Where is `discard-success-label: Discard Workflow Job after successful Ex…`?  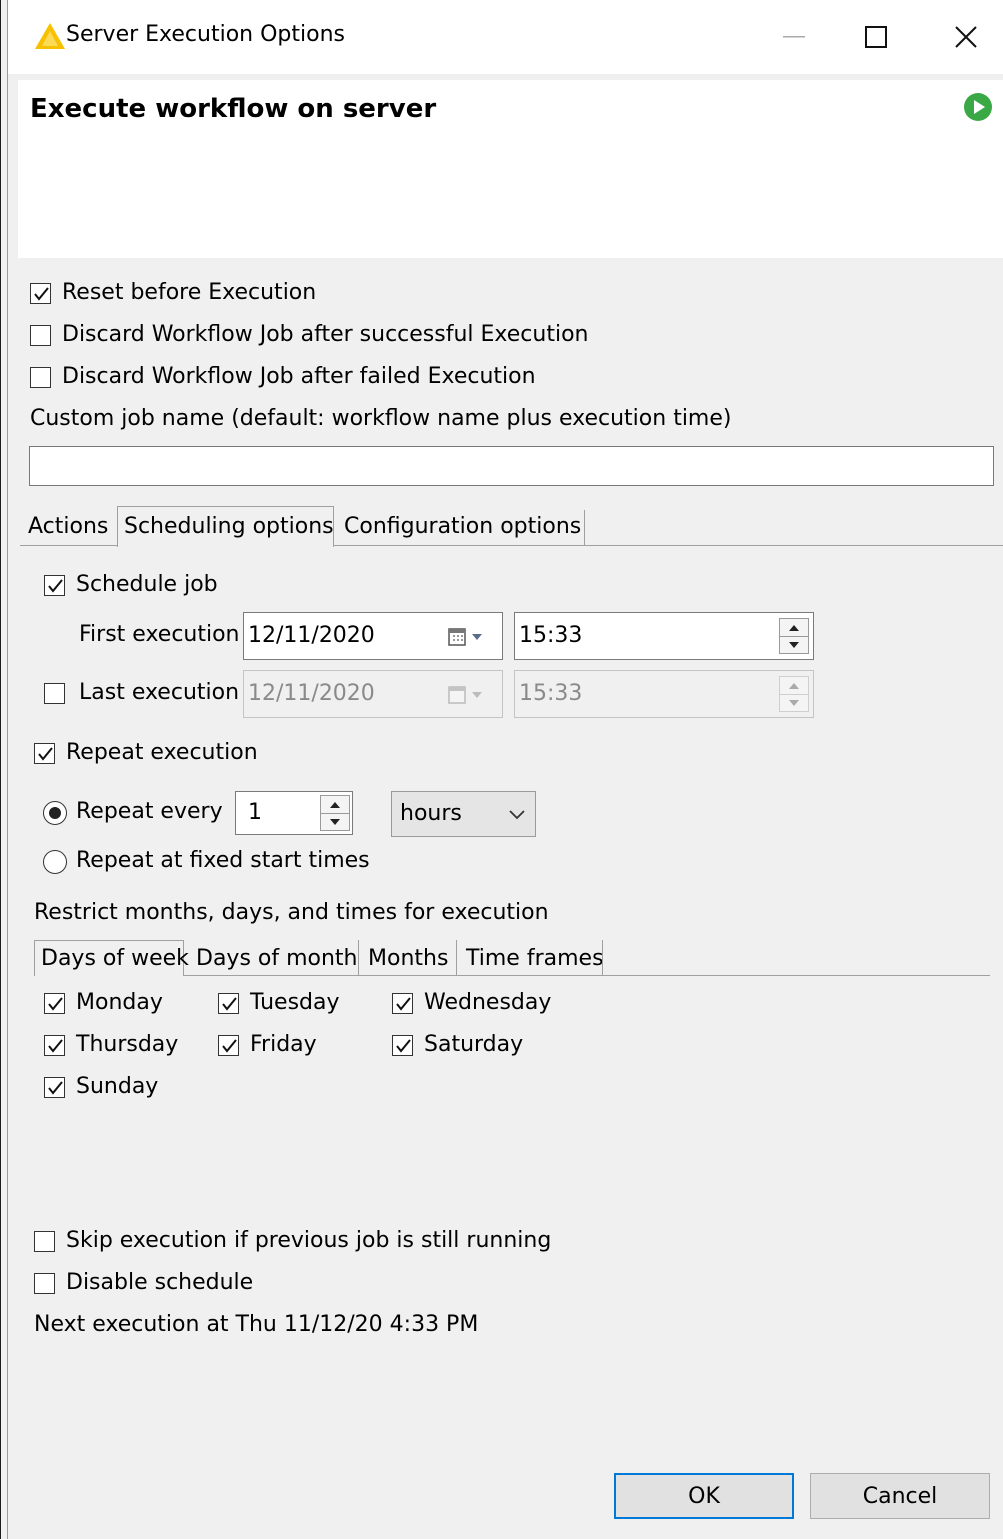 discard-success-label: Discard Workflow Job after successful Ex… is located at coordinates (325, 334).